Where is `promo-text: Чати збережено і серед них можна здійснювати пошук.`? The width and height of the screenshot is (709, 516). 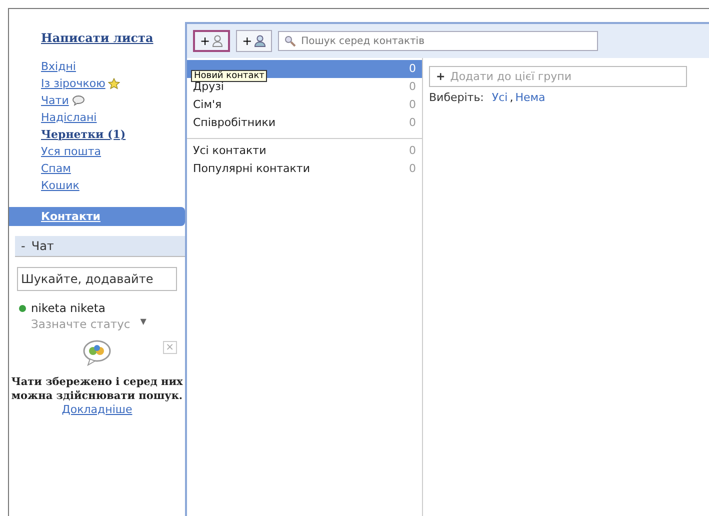
promo-text: Чати збережено і серед них можна здійснювати пошук. is located at coordinates (97, 389).